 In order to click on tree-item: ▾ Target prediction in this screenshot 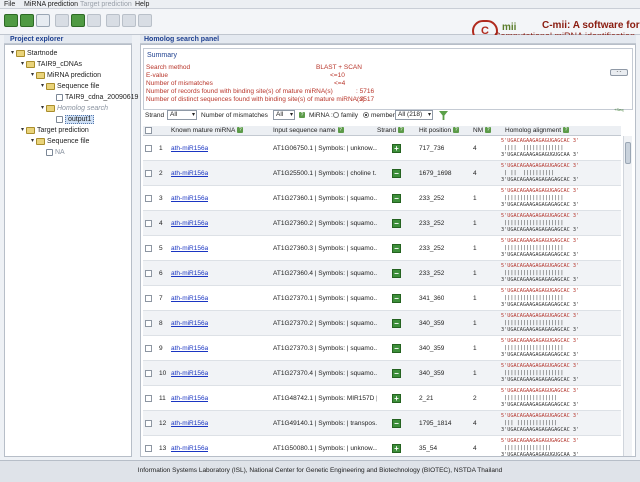, I will do `click(54, 130)`.